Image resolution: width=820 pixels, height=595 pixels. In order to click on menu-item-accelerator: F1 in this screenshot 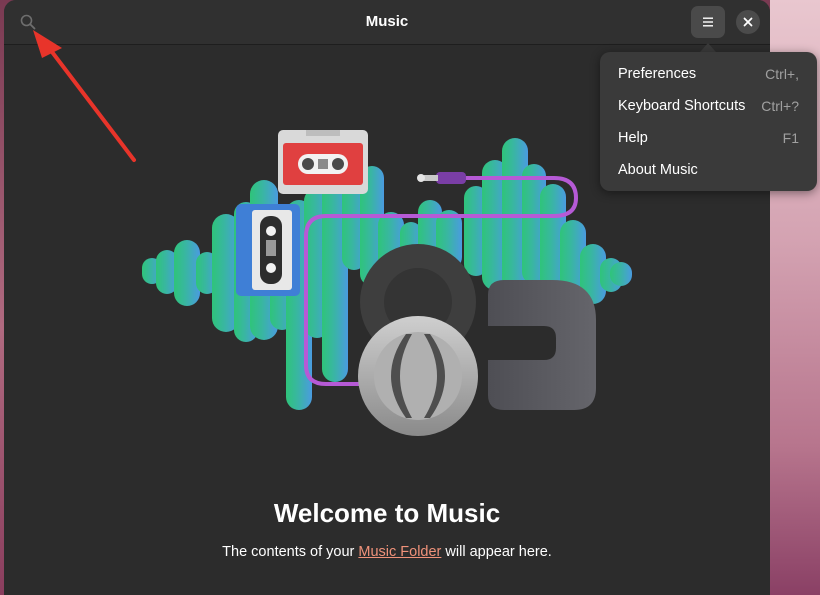, I will do `click(790, 138)`.